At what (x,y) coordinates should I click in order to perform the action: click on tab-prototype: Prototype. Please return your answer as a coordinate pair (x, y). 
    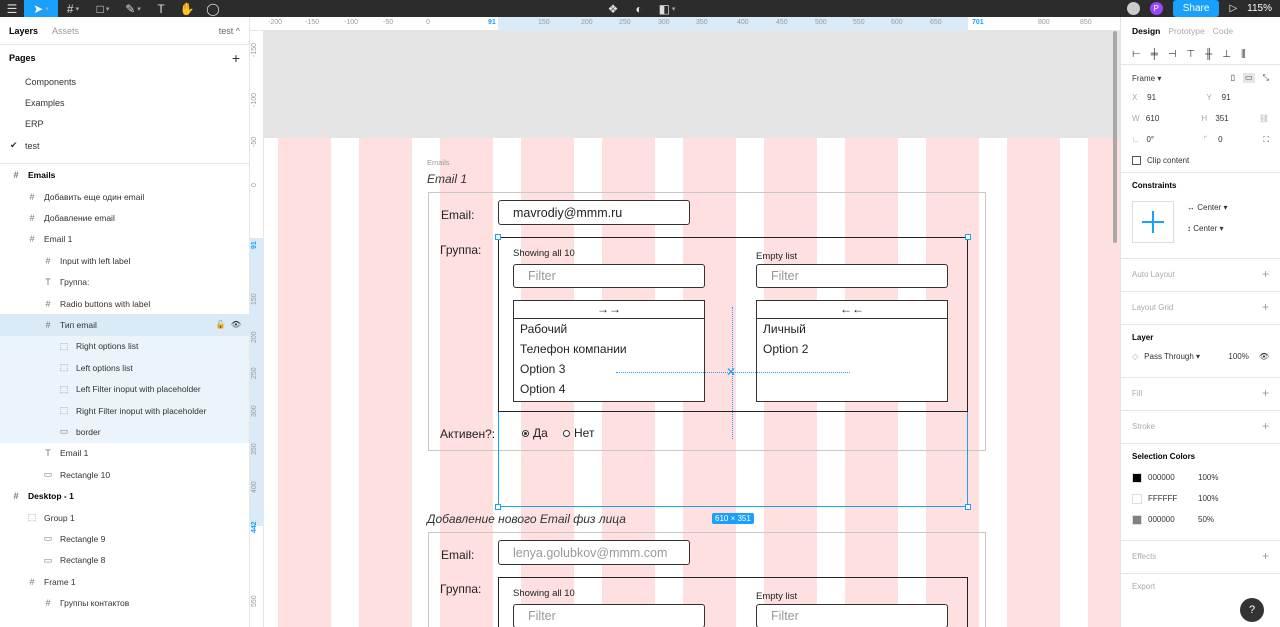
    Looking at the image, I should click on (1186, 31).